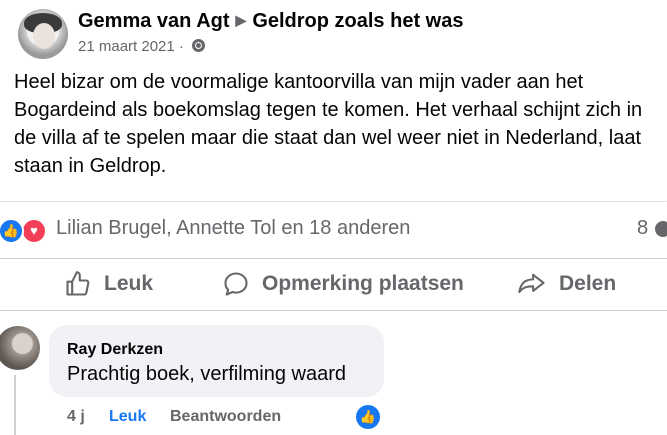  I want to click on comment-reply-button: Beantwoorden, so click(225, 417).